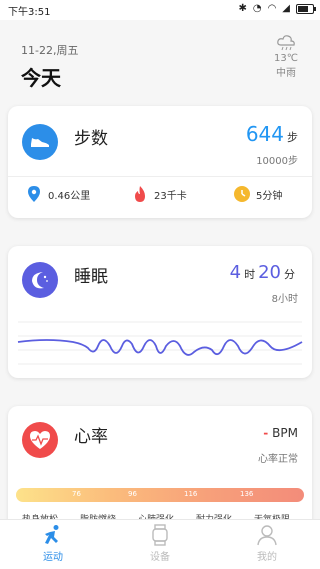 This screenshot has width=320, height=569. What do you see at coordinates (292, 137) in the screenshot?
I see `steps-unit: 步` at bounding box center [292, 137].